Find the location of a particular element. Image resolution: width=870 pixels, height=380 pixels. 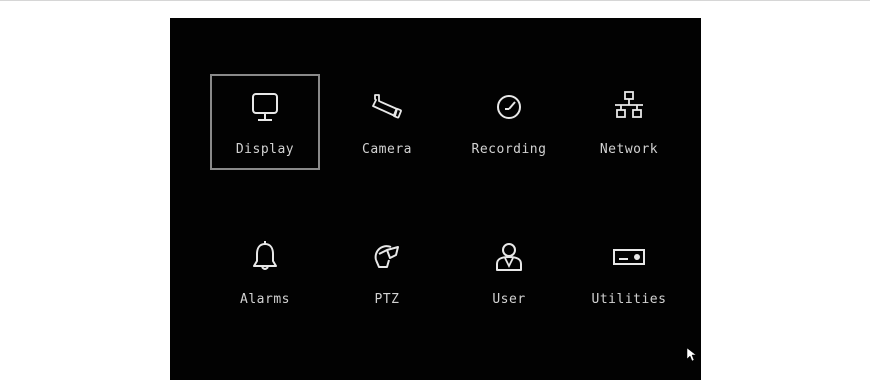

menu-item-label: PTZ is located at coordinates (387, 299).